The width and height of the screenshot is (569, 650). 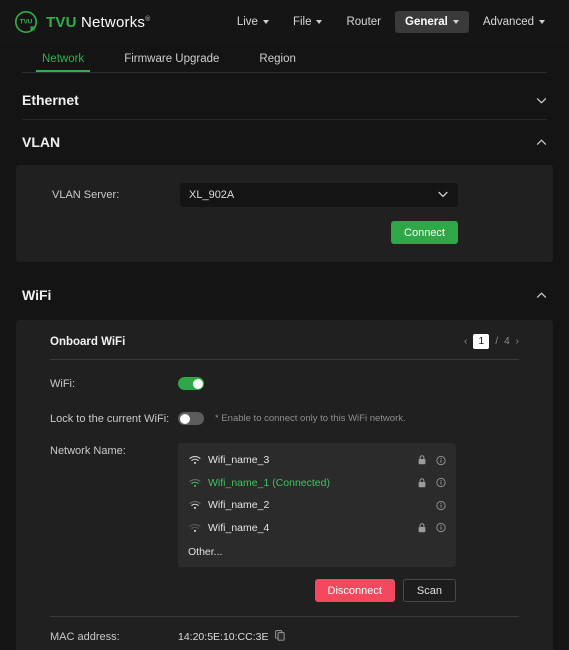 What do you see at coordinates (508, 22) in the screenshot?
I see `nav-item-advanced-label: Advanced` at bounding box center [508, 22].